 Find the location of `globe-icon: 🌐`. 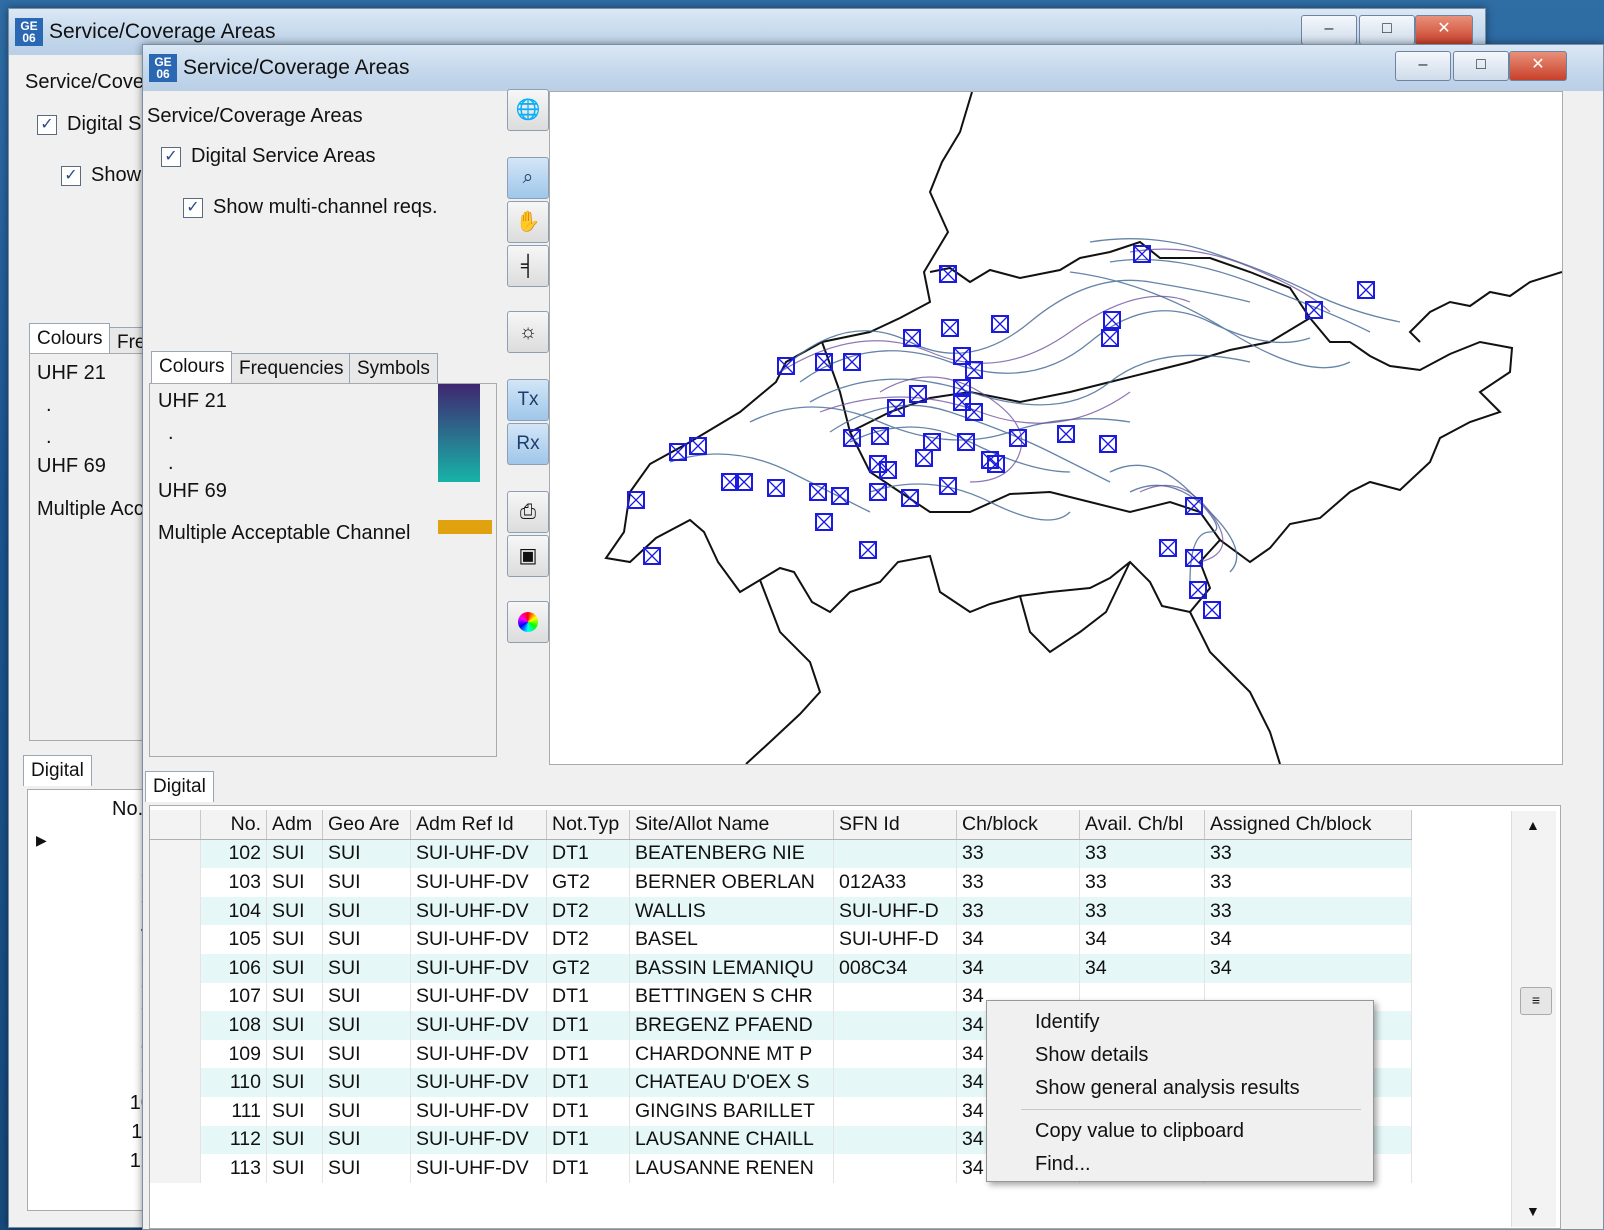

globe-icon: 🌐 is located at coordinates (528, 110).